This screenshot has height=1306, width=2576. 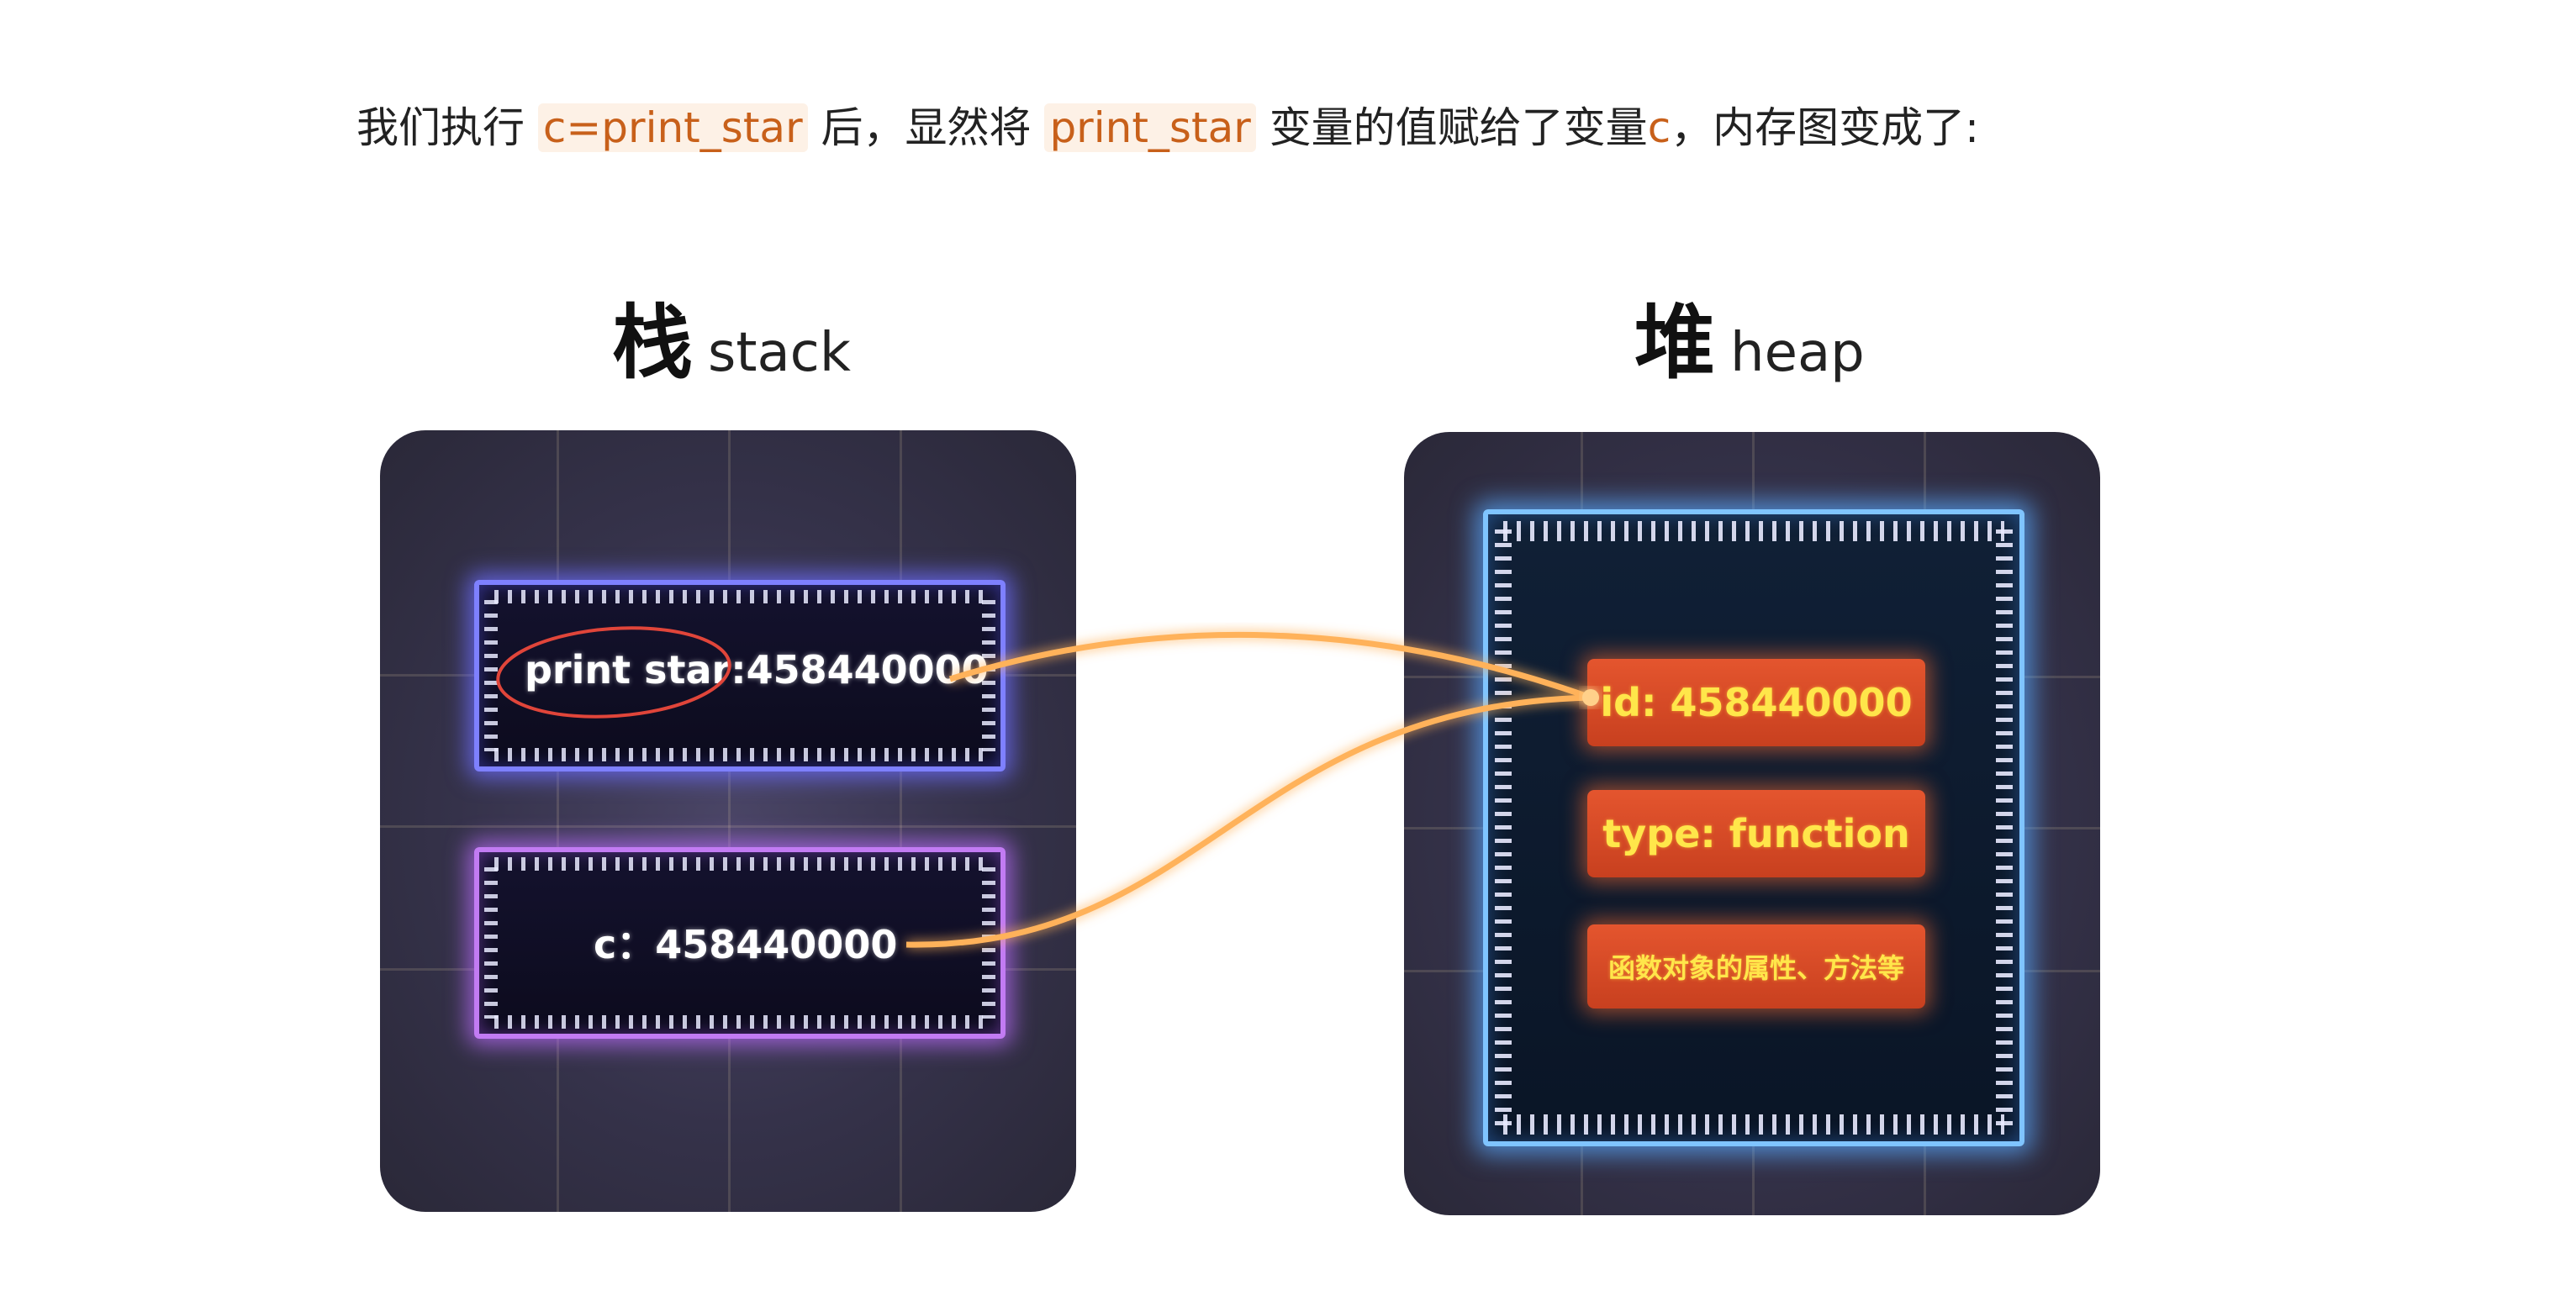 I want to click on stack-cell-c: c：458440000, so click(x=740, y=943).